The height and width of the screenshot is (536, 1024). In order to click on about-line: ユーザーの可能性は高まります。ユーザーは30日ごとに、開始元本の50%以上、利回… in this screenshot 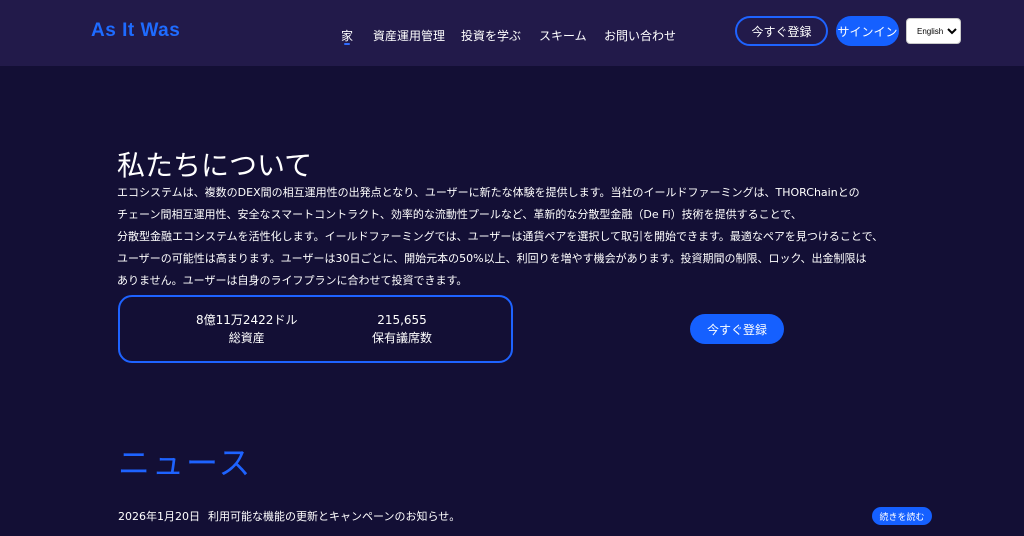, I will do `click(492, 258)`.